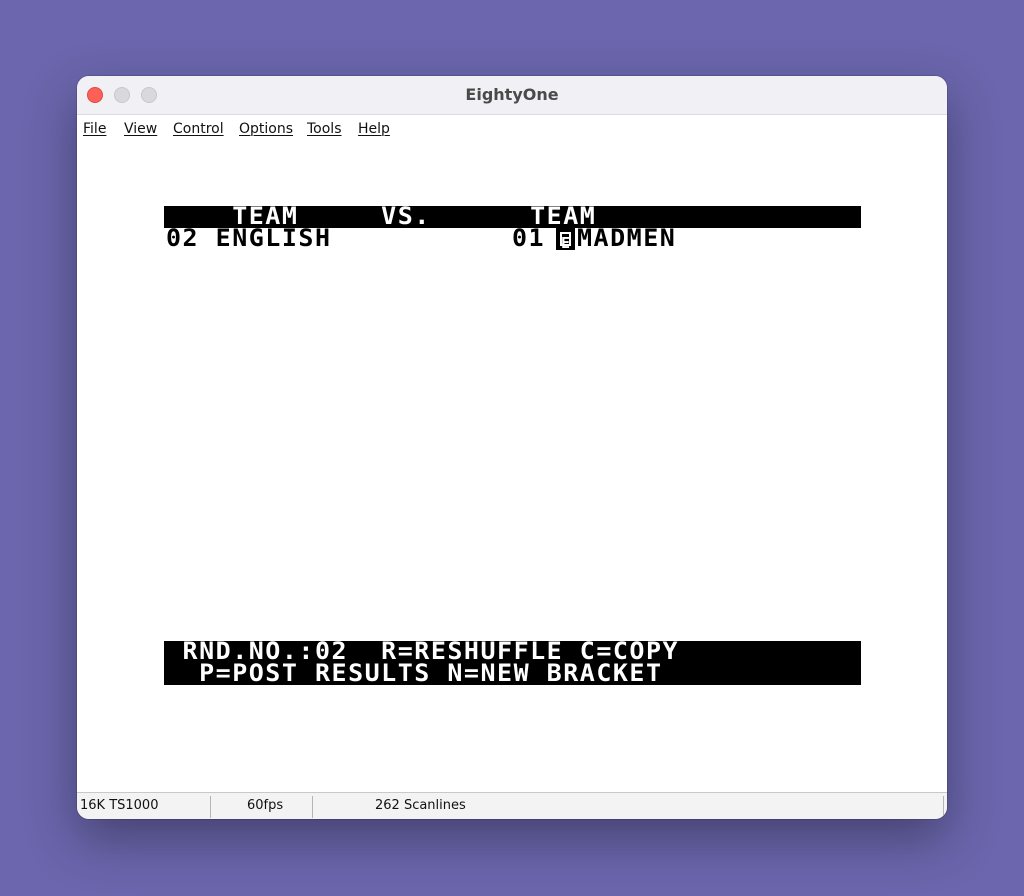 The width and height of the screenshot is (1024, 896). Describe the element at coordinates (512, 128) in the screenshot. I see `menu-bar: File View Control Options Tools Help` at that location.